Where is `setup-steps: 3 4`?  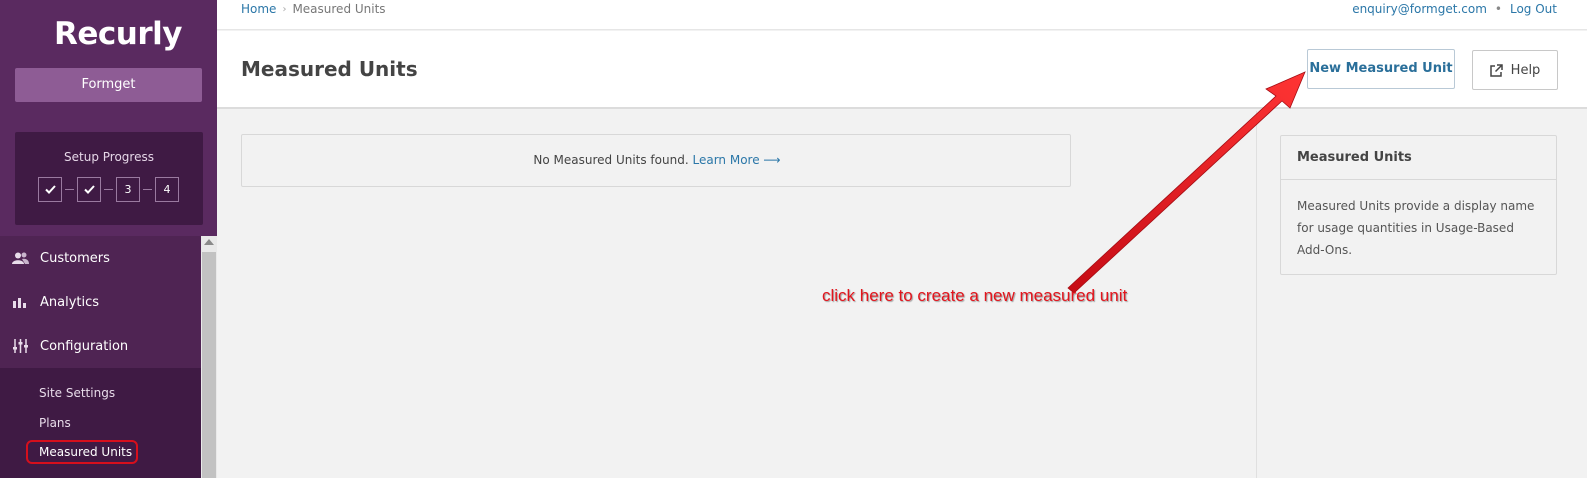 setup-steps: 3 4 is located at coordinates (108, 189).